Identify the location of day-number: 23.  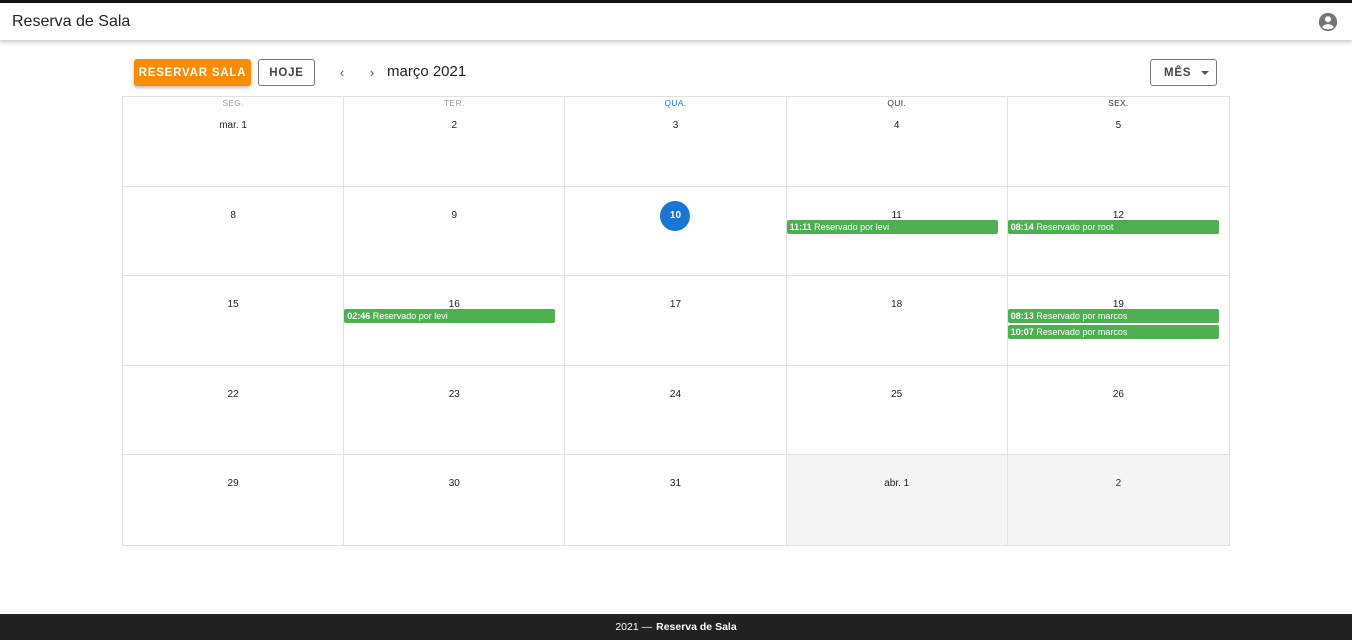
(454, 395).